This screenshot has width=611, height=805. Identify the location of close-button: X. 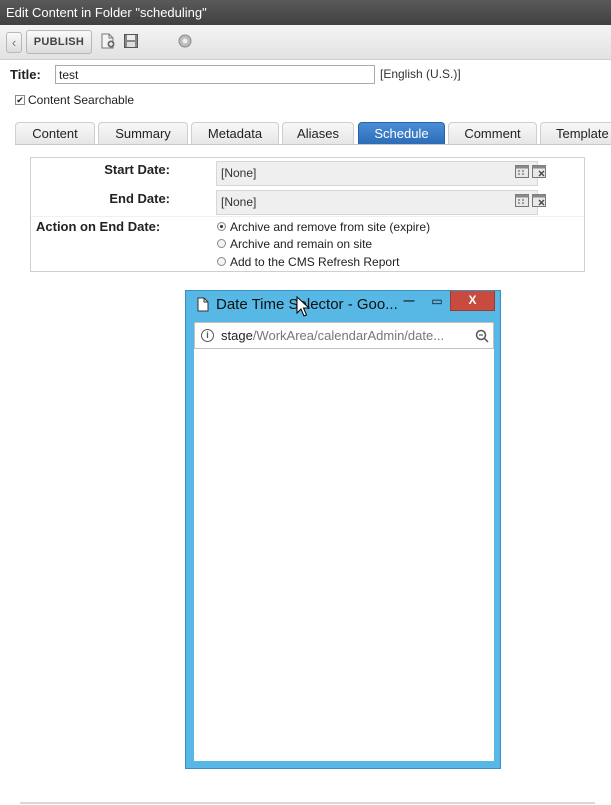
(472, 301).